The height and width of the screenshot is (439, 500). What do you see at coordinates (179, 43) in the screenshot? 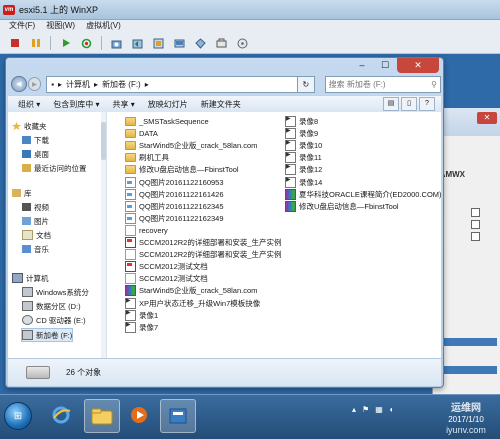
I see `console-settings-icon` at bounding box center [179, 43].